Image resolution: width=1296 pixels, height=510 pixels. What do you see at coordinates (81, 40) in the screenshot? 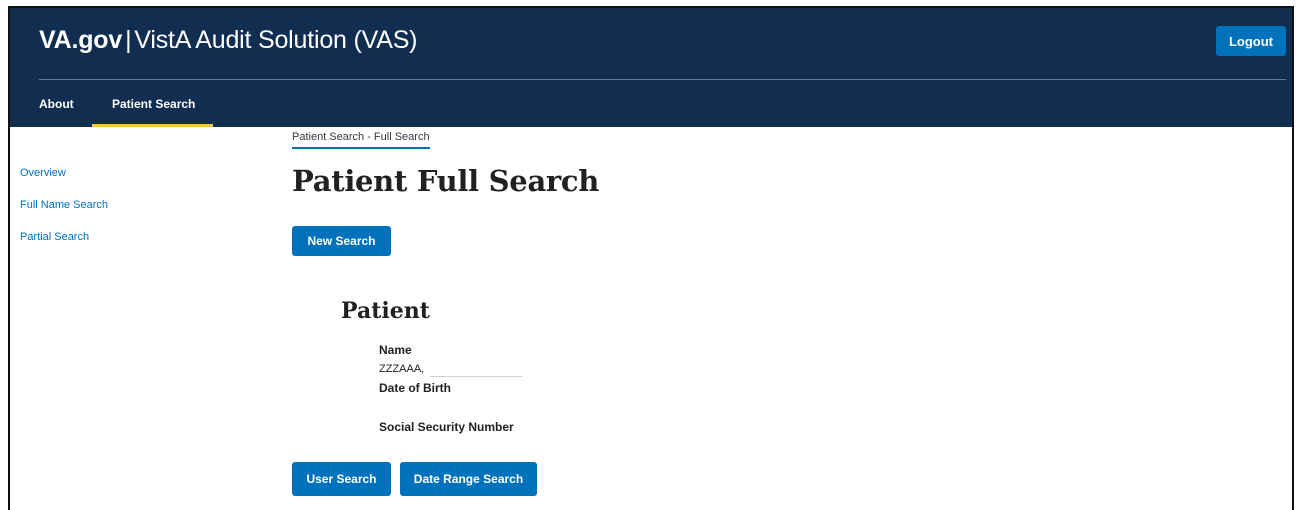
I see `brand-va-gov: VA.gov` at bounding box center [81, 40].